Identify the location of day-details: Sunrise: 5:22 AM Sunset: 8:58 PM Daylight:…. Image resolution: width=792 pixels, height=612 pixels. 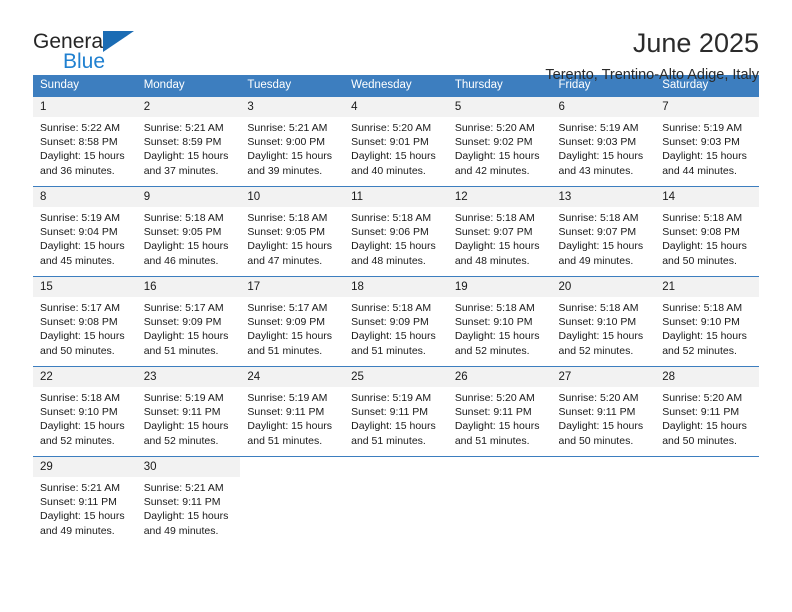
(85, 147).